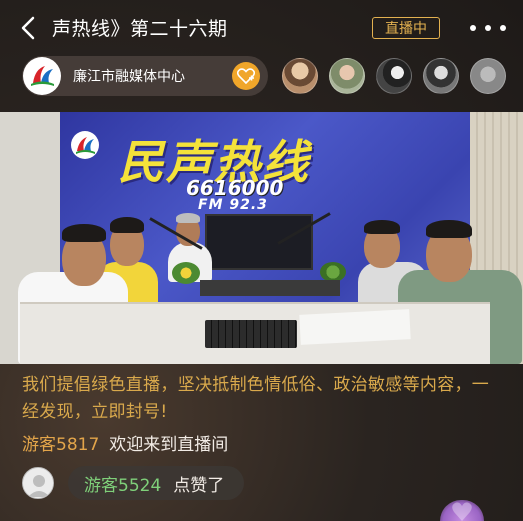 The height and width of the screenshot is (521, 523). I want to click on more-button, so click(488, 28).